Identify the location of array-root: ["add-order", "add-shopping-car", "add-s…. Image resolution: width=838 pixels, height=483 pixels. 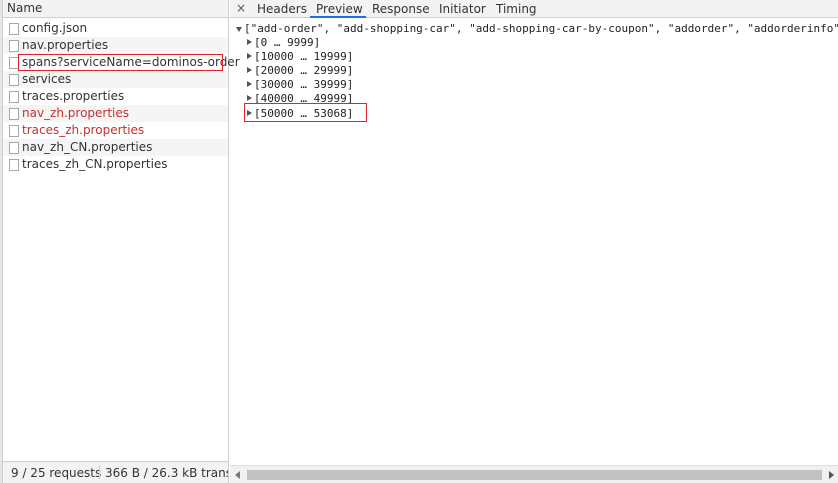
(541, 28).